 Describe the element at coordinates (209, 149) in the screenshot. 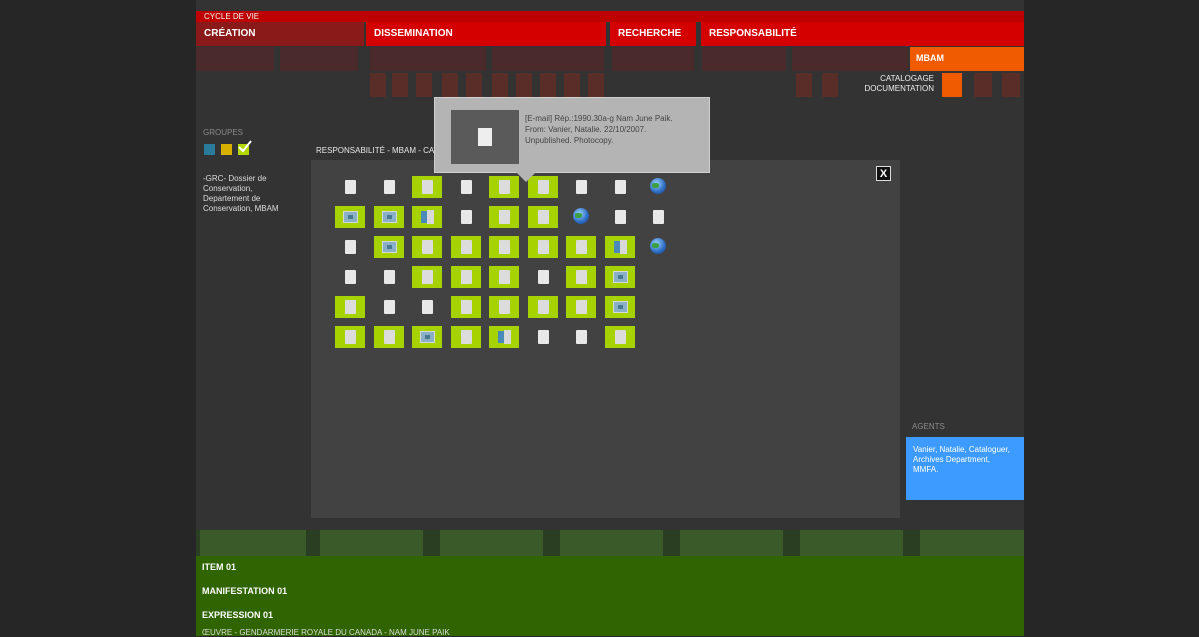

I see `group-swatch-blue` at that location.